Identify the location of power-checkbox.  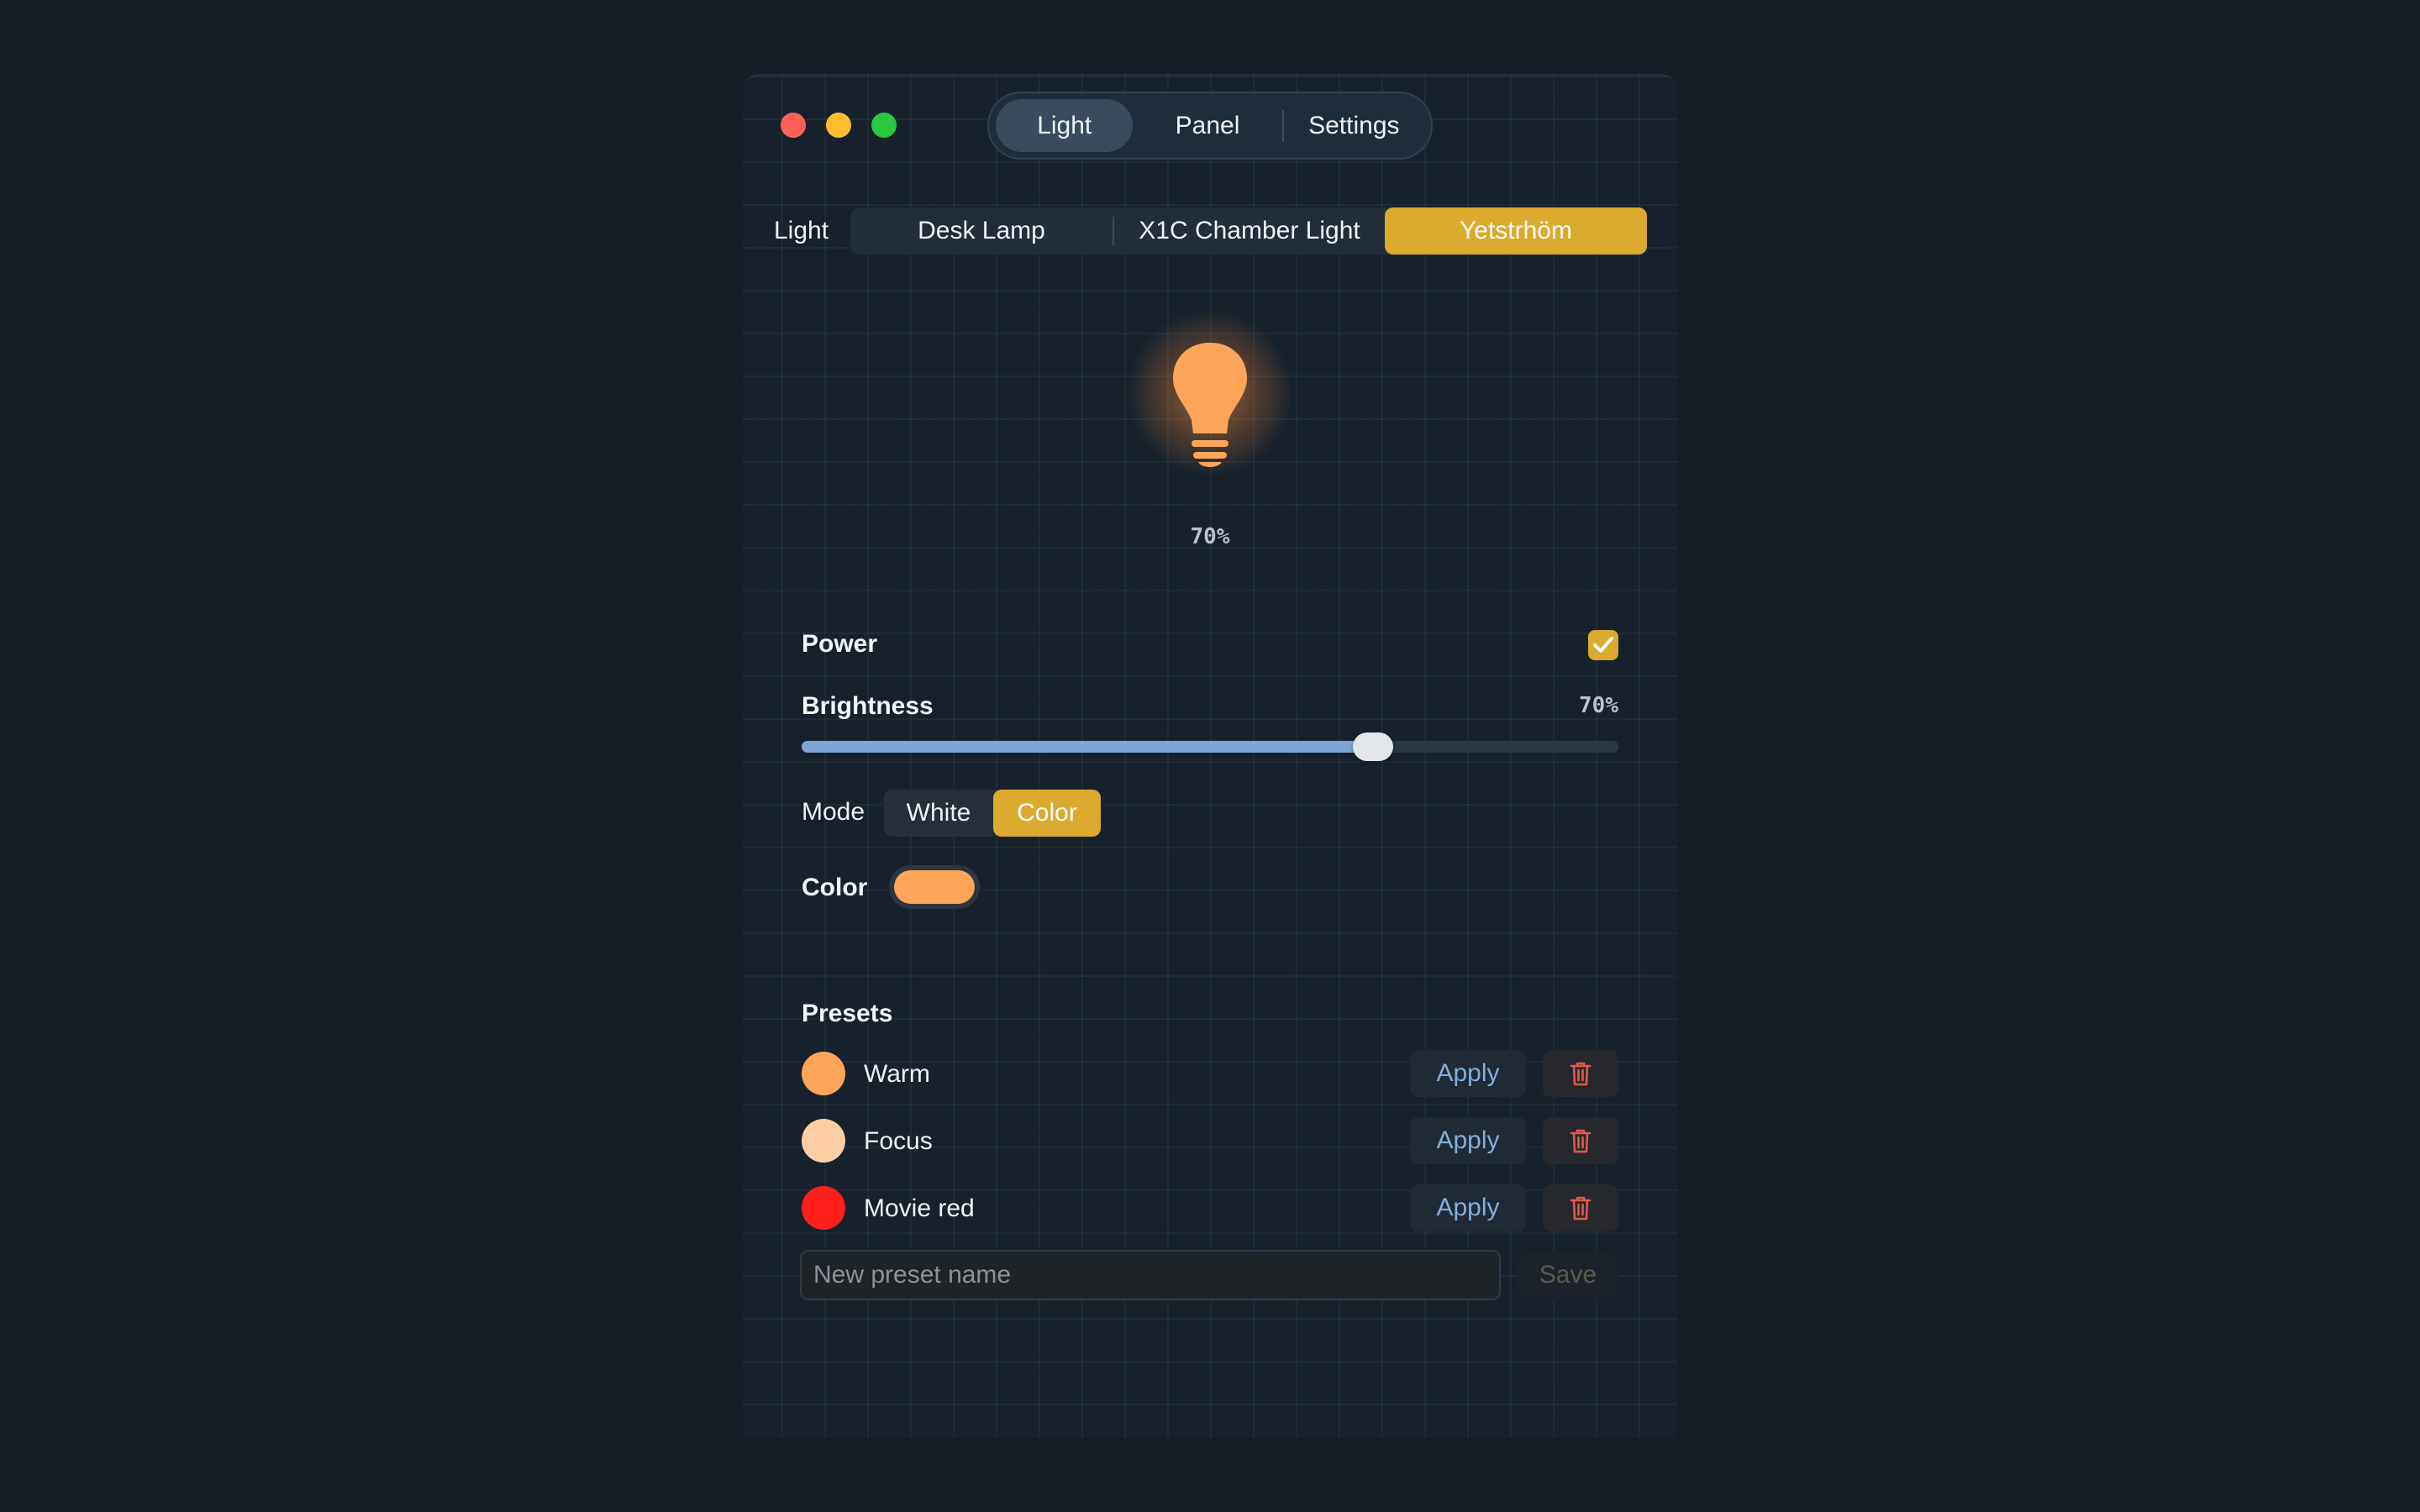
(1603, 645).